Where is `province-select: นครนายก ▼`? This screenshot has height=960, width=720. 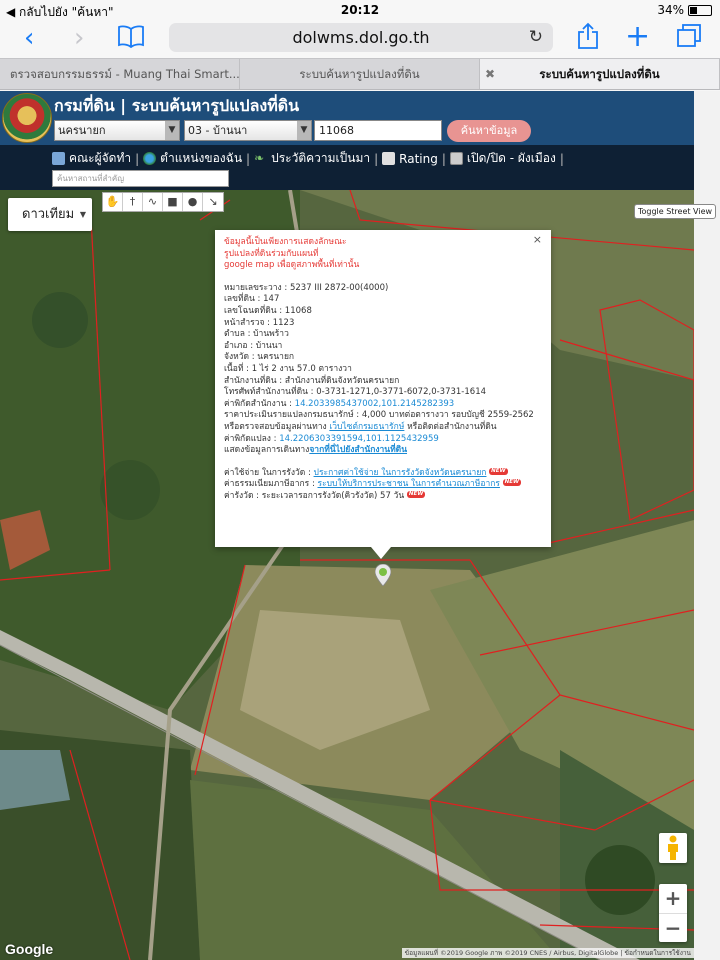
province-select: นครนายก ▼ is located at coordinates (117, 130).